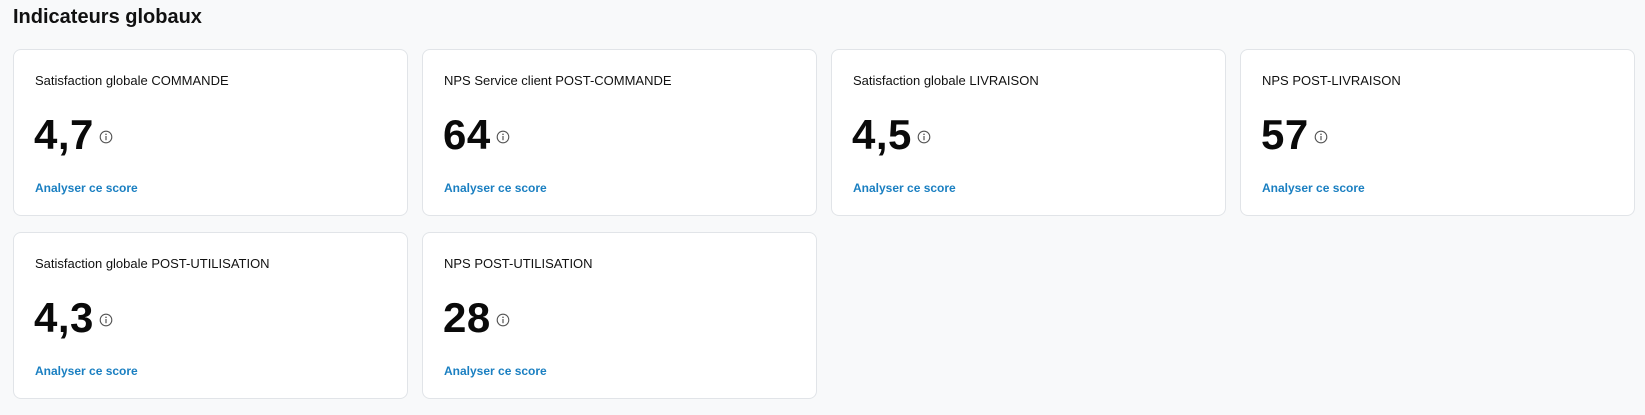 Image resolution: width=1645 pixels, height=415 pixels. Describe the element at coordinates (558, 80) in the screenshot. I see `card-title: NPS Service client POST-COMMANDE` at that location.